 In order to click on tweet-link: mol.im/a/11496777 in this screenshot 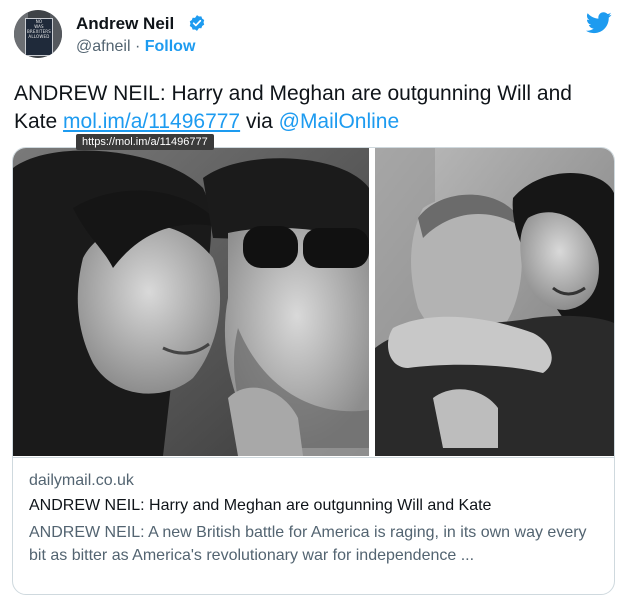, I will do `click(151, 121)`.